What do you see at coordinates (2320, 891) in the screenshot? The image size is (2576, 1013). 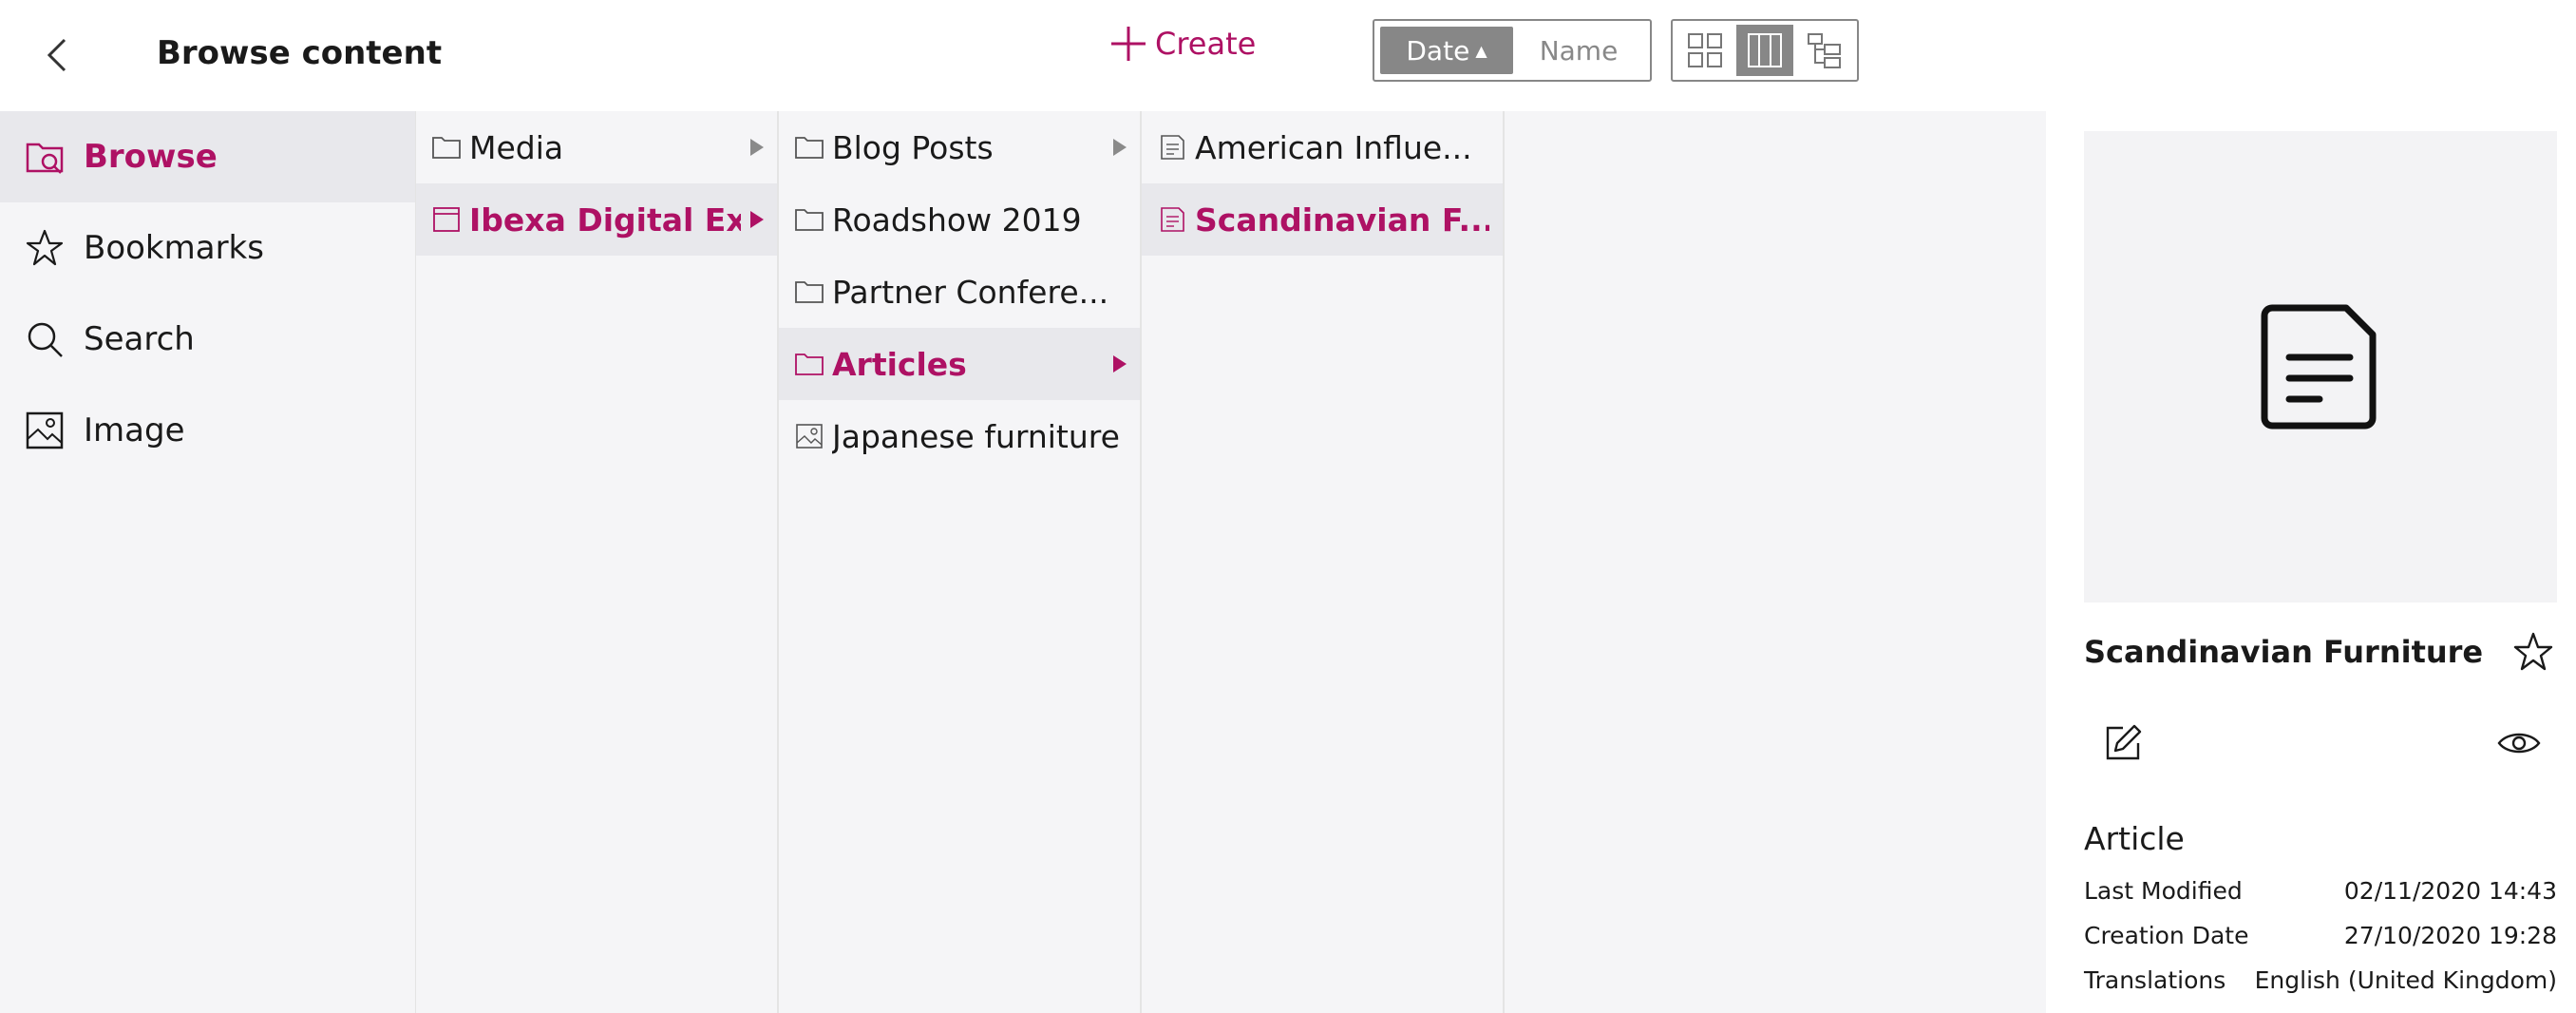 I see `meta-last-modified: Last Modified 02/11/2020 14:43` at bounding box center [2320, 891].